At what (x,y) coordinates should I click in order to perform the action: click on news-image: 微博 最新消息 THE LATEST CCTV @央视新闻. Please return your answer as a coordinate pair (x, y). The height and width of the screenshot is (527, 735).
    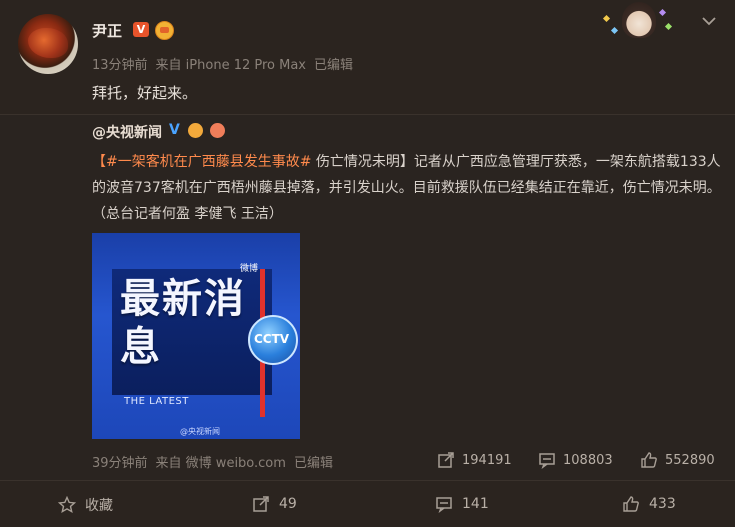
    Looking at the image, I should click on (196, 336).